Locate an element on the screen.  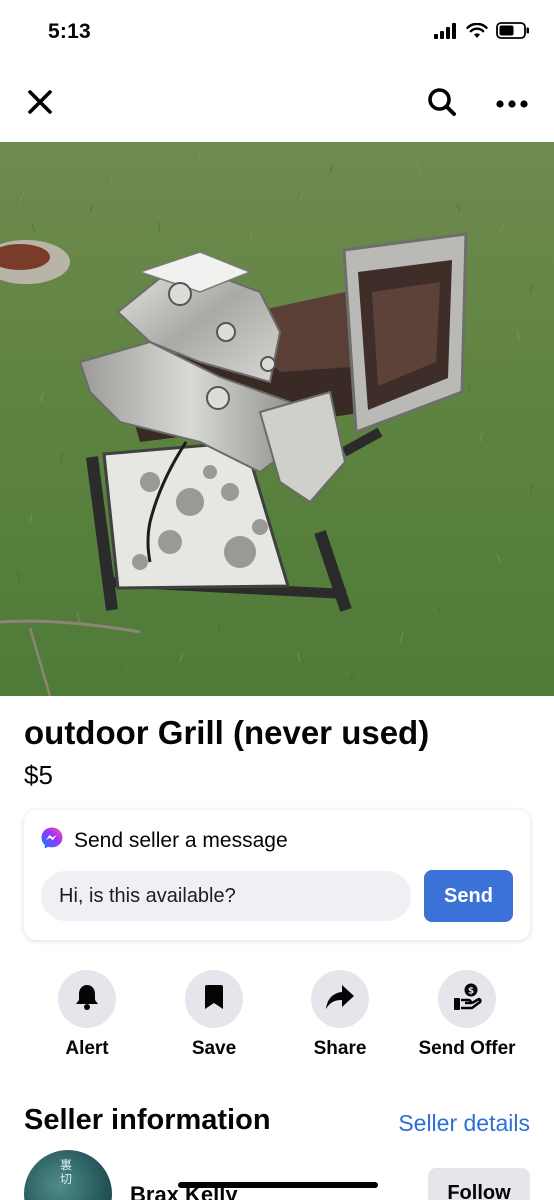
share-label: Share is located at coordinates (340, 1048).